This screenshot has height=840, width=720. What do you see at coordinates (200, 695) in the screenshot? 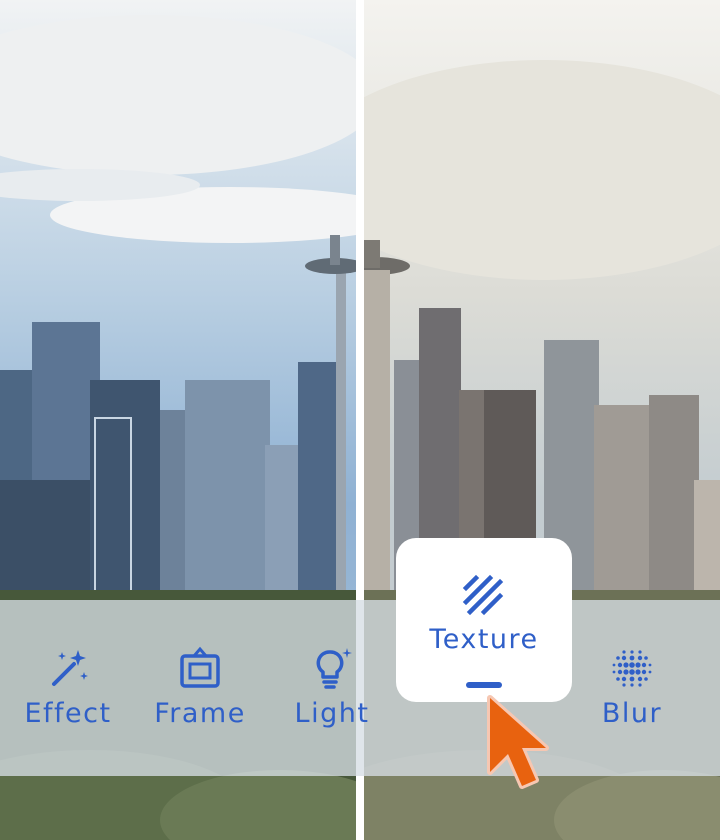
I see `tool-frame: Frame` at bounding box center [200, 695].